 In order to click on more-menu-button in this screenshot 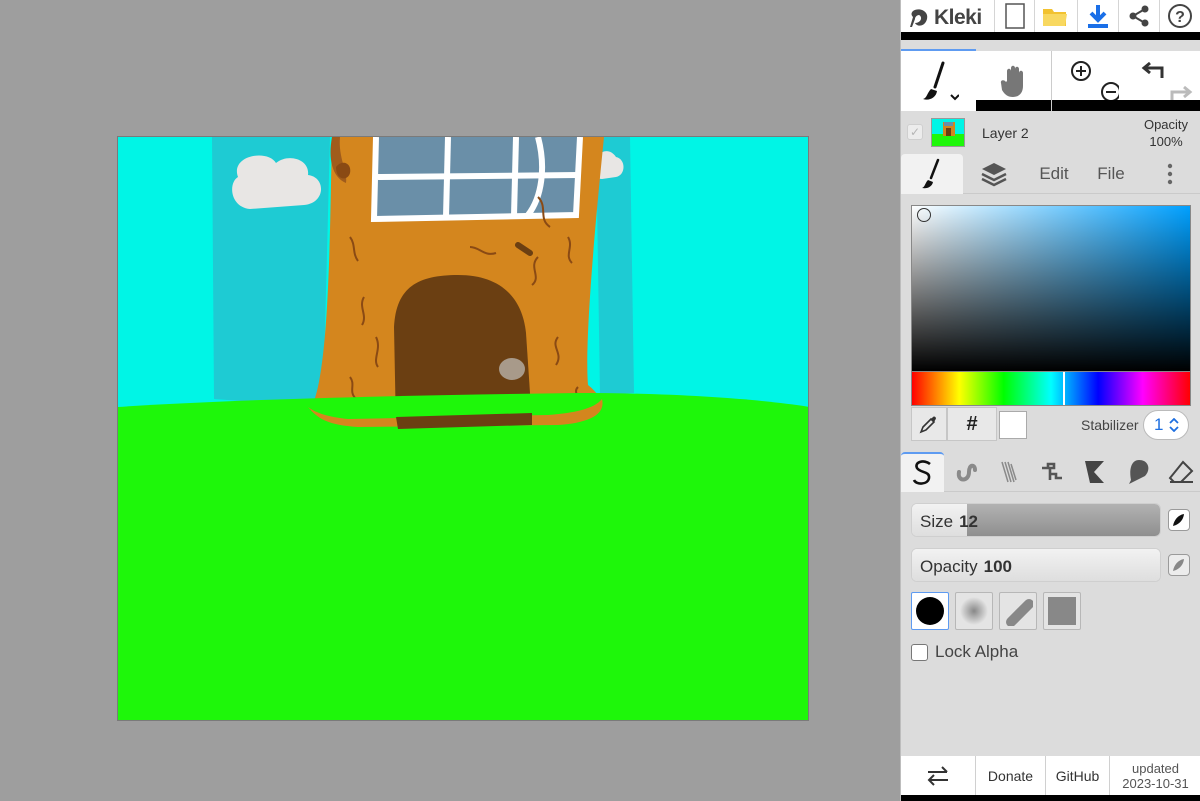, I will do `click(1170, 174)`.